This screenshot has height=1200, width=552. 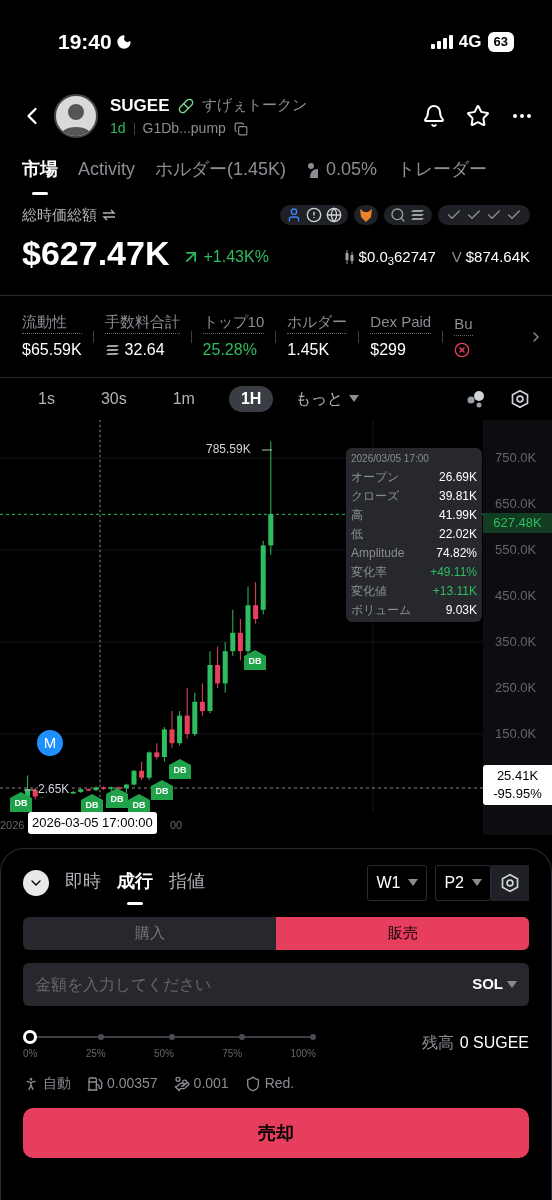 I want to click on order-type-tab: 成行, so click(x=135, y=883).